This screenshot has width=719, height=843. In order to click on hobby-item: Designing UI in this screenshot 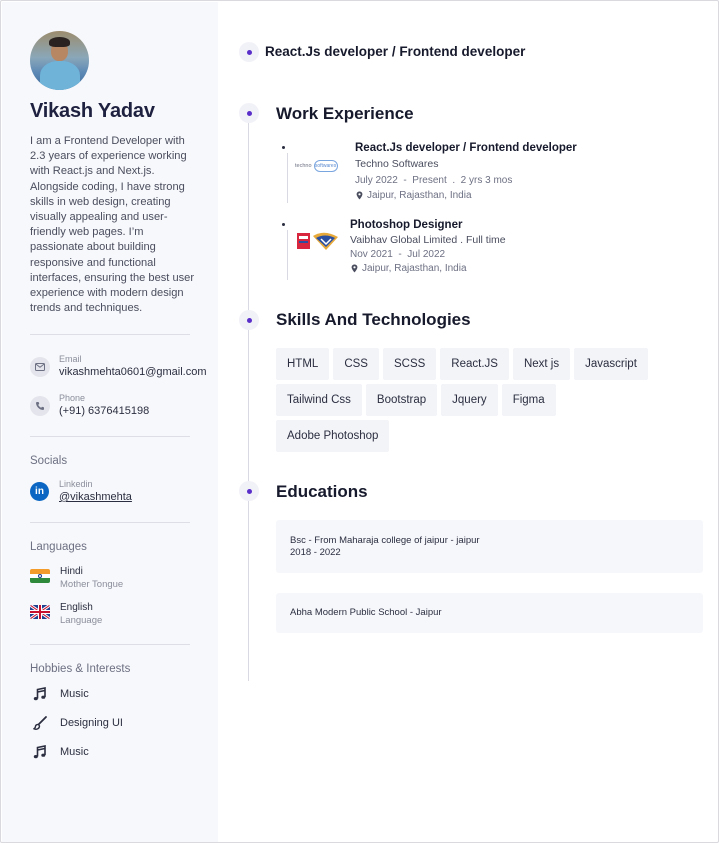, I will do `click(76, 723)`.